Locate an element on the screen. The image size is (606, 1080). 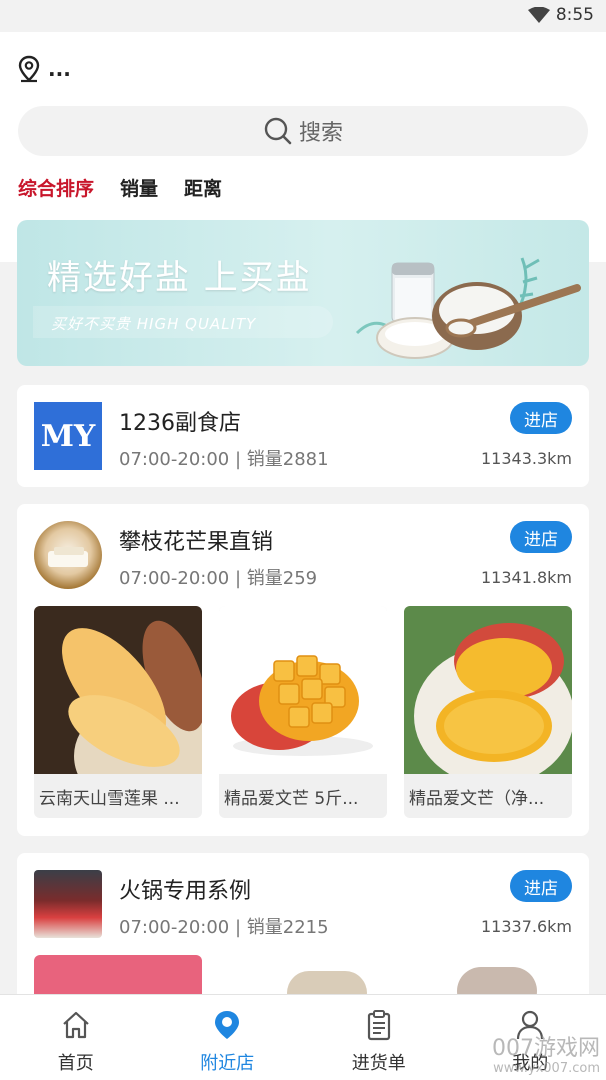
store-meta: 07:00-20:00 | 销量259 is located at coordinates (218, 578).